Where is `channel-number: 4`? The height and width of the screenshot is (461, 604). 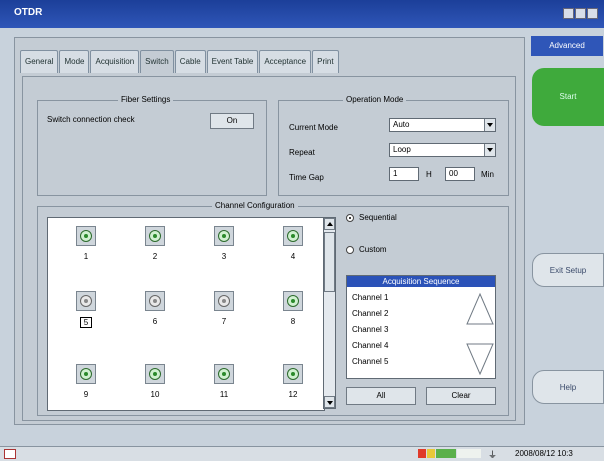 channel-number: 4 is located at coordinates (293, 256).